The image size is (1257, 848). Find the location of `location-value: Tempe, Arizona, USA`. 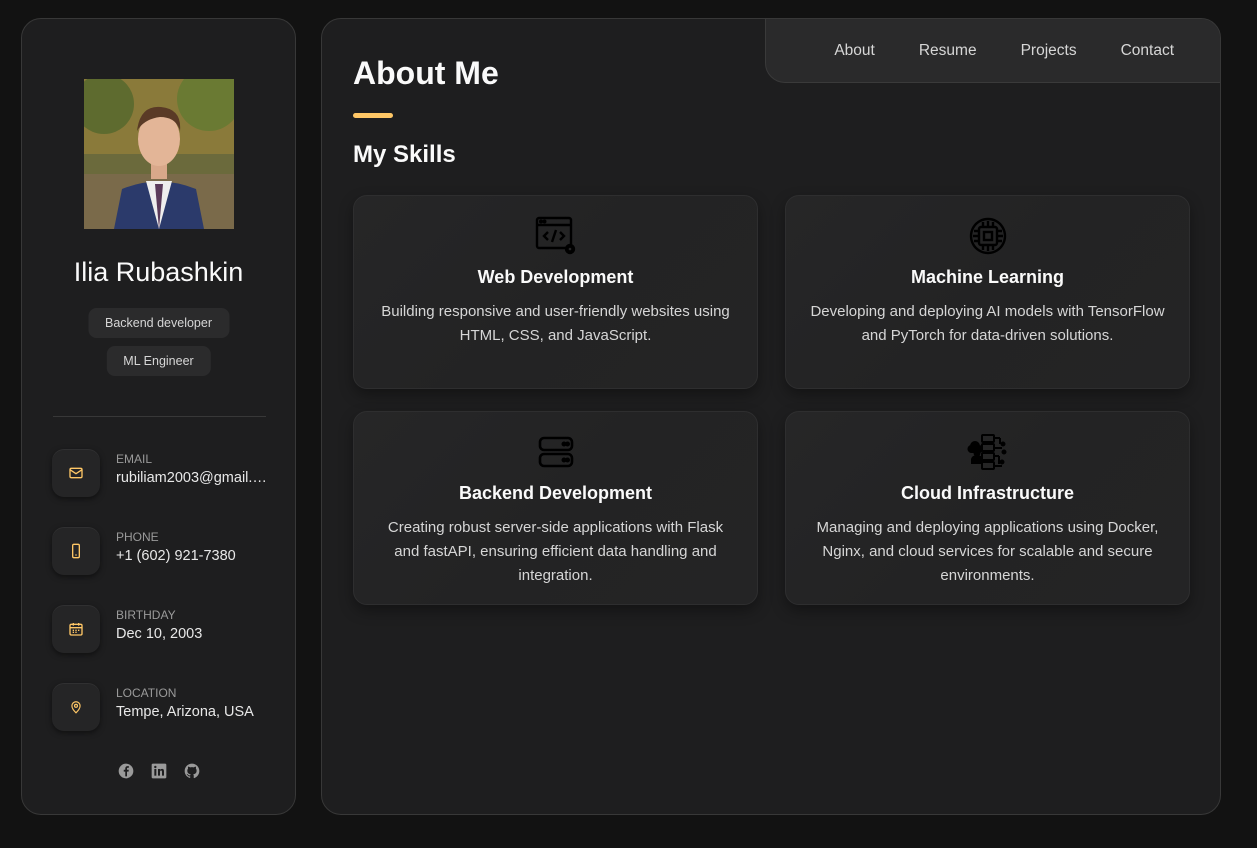

location-value: Tempe, Arizona, USA is located at coordinates (185, 712).